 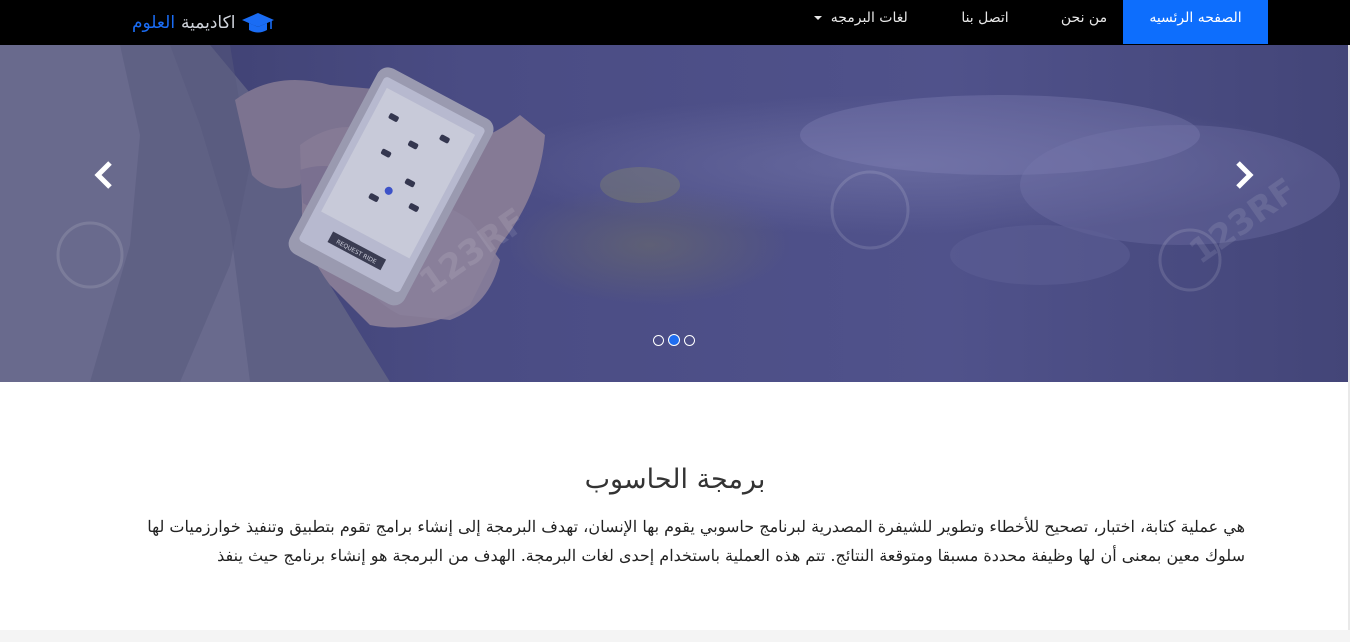 I want to click on chevron-left-icon, so click(x=103, y=175).